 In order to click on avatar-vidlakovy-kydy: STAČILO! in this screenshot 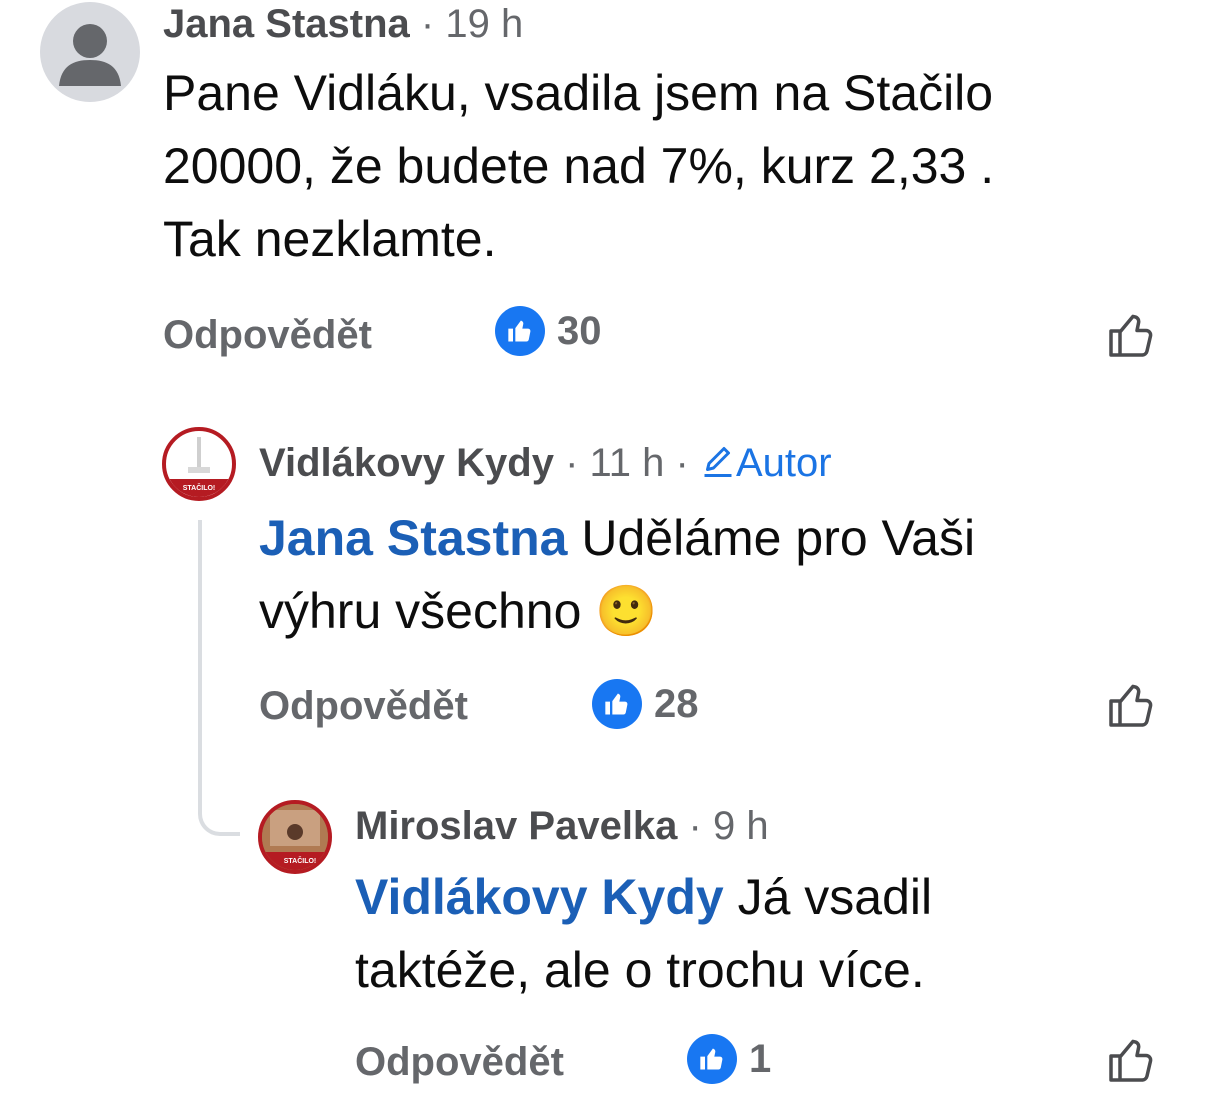, I will do `click(199, 464)`.